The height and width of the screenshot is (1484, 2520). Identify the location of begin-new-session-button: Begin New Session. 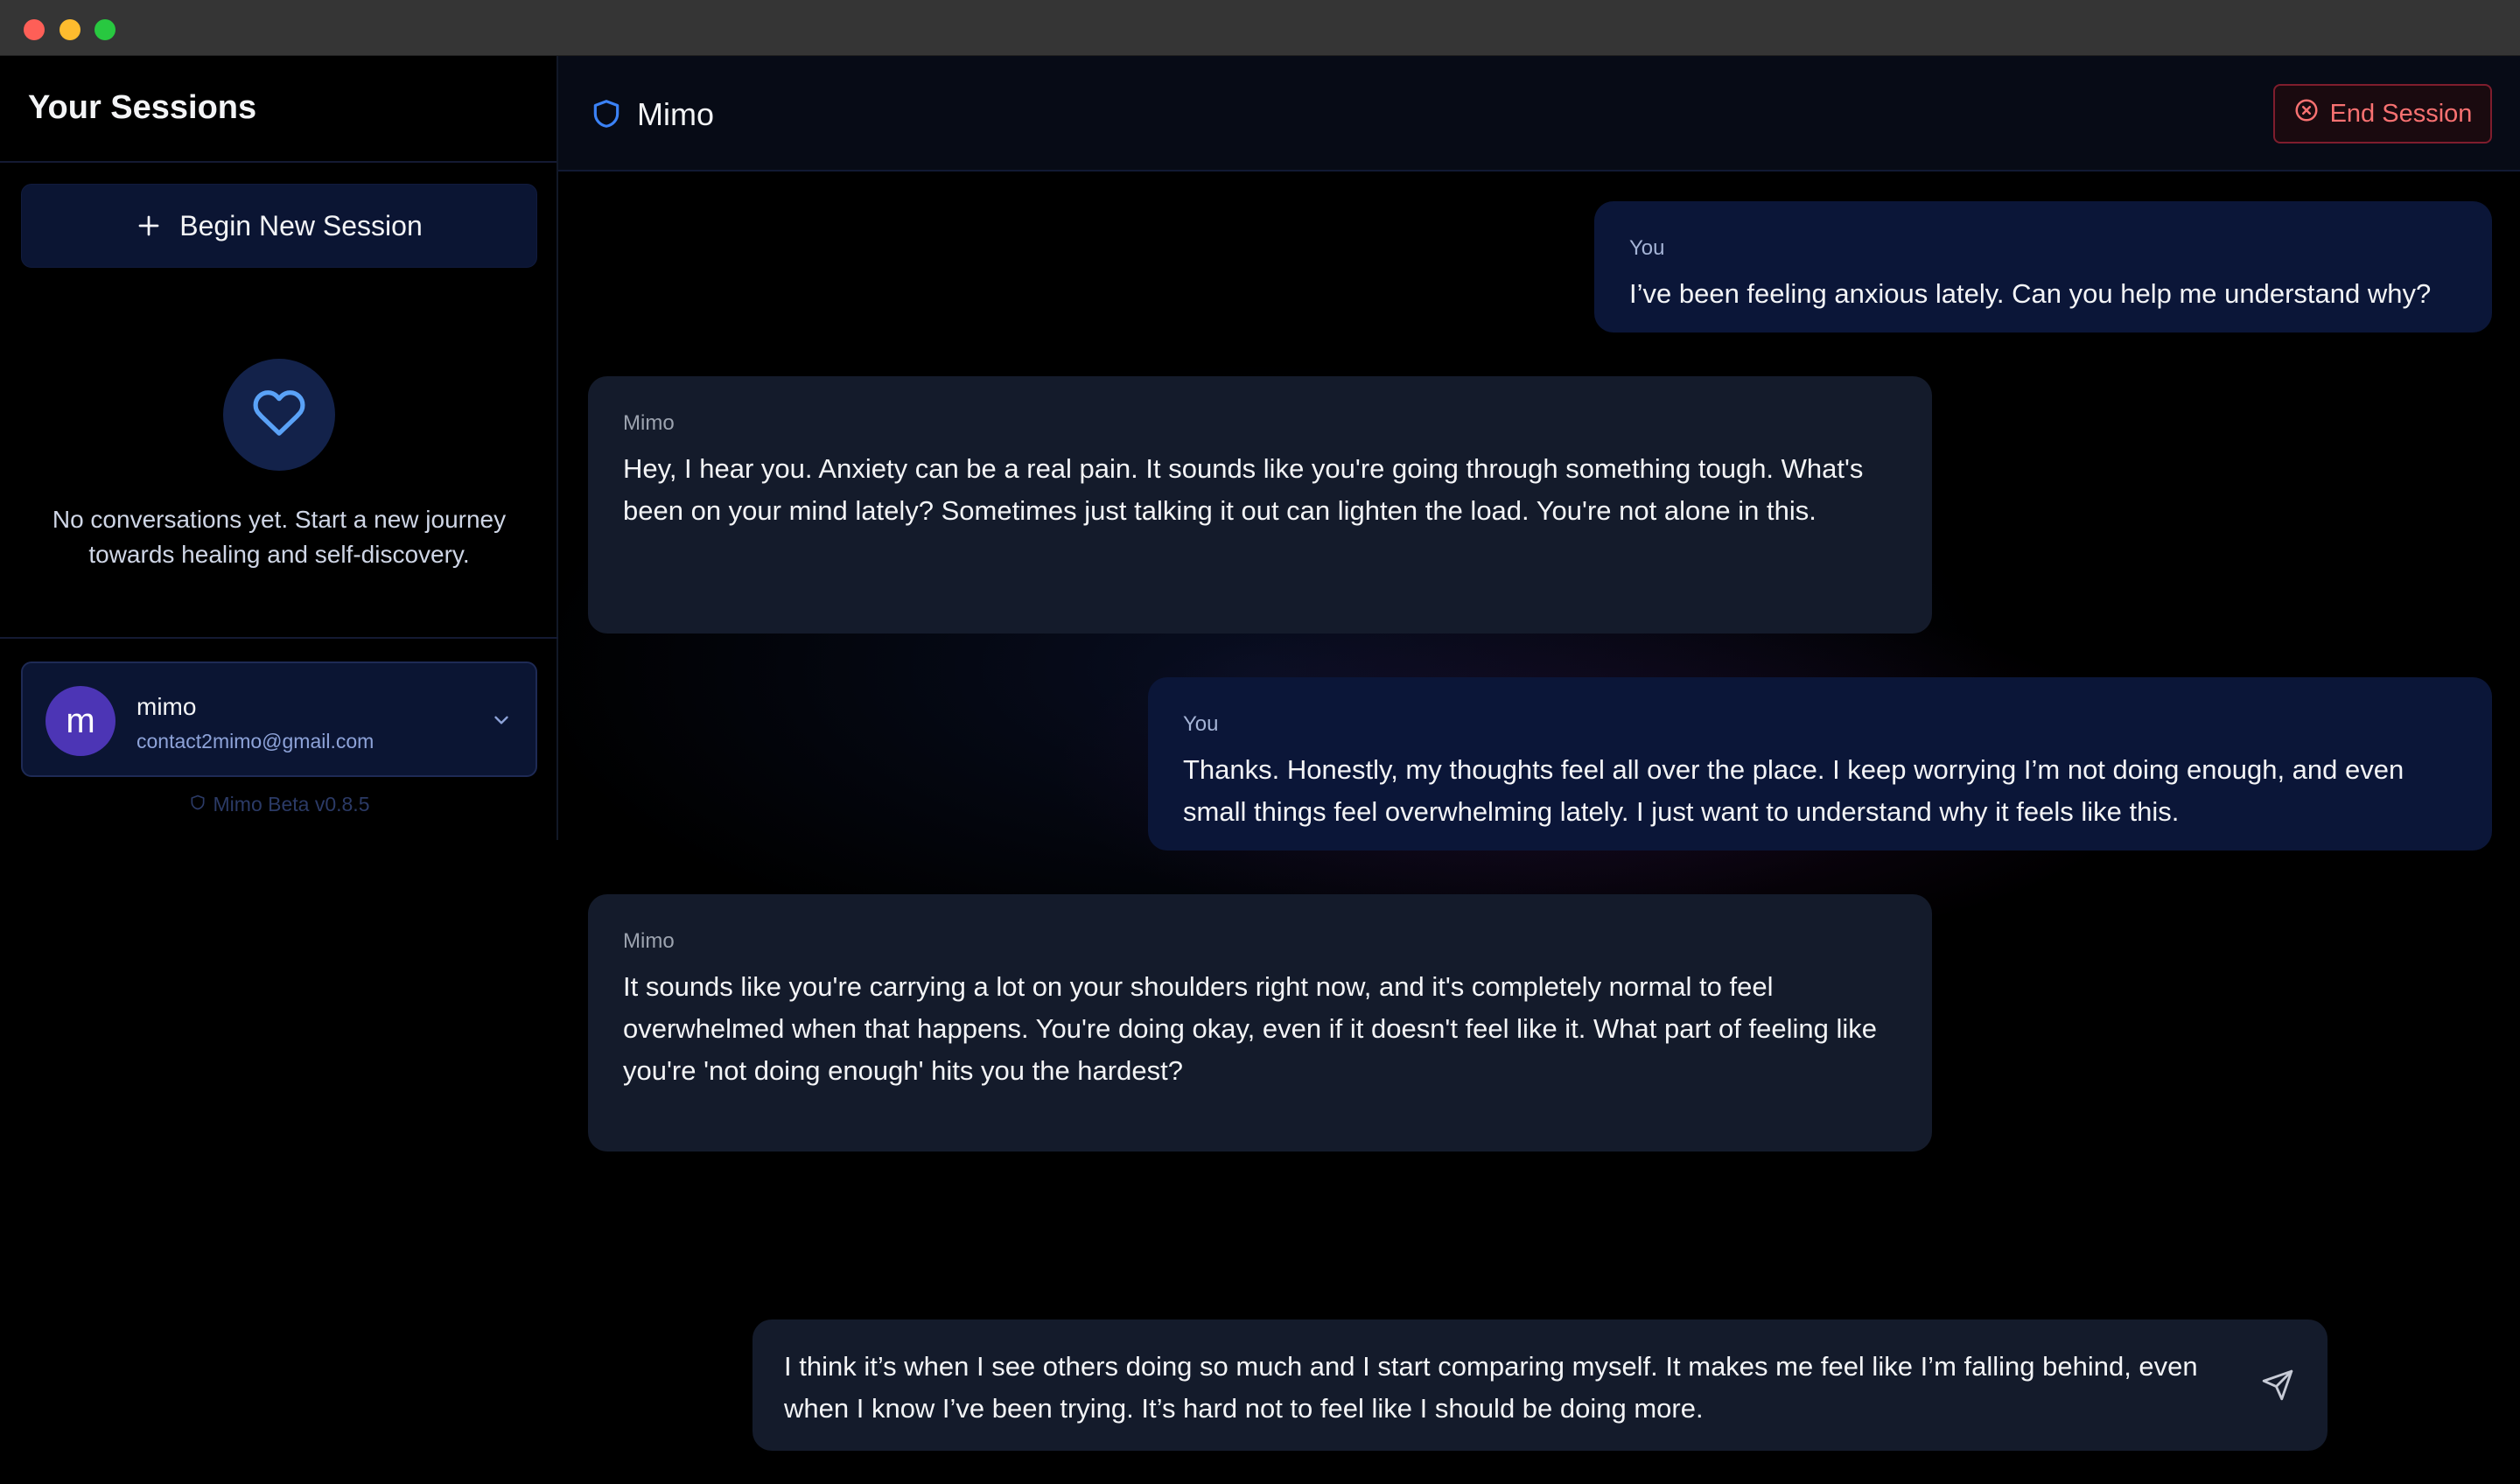
(279, 226).